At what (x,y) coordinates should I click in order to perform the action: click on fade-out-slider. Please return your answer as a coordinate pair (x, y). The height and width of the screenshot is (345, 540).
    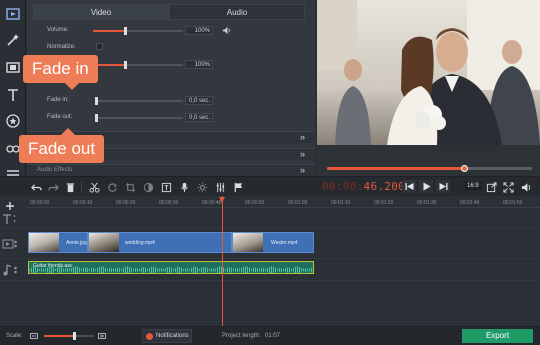
    Looking at the image, I should click on (139, 118).